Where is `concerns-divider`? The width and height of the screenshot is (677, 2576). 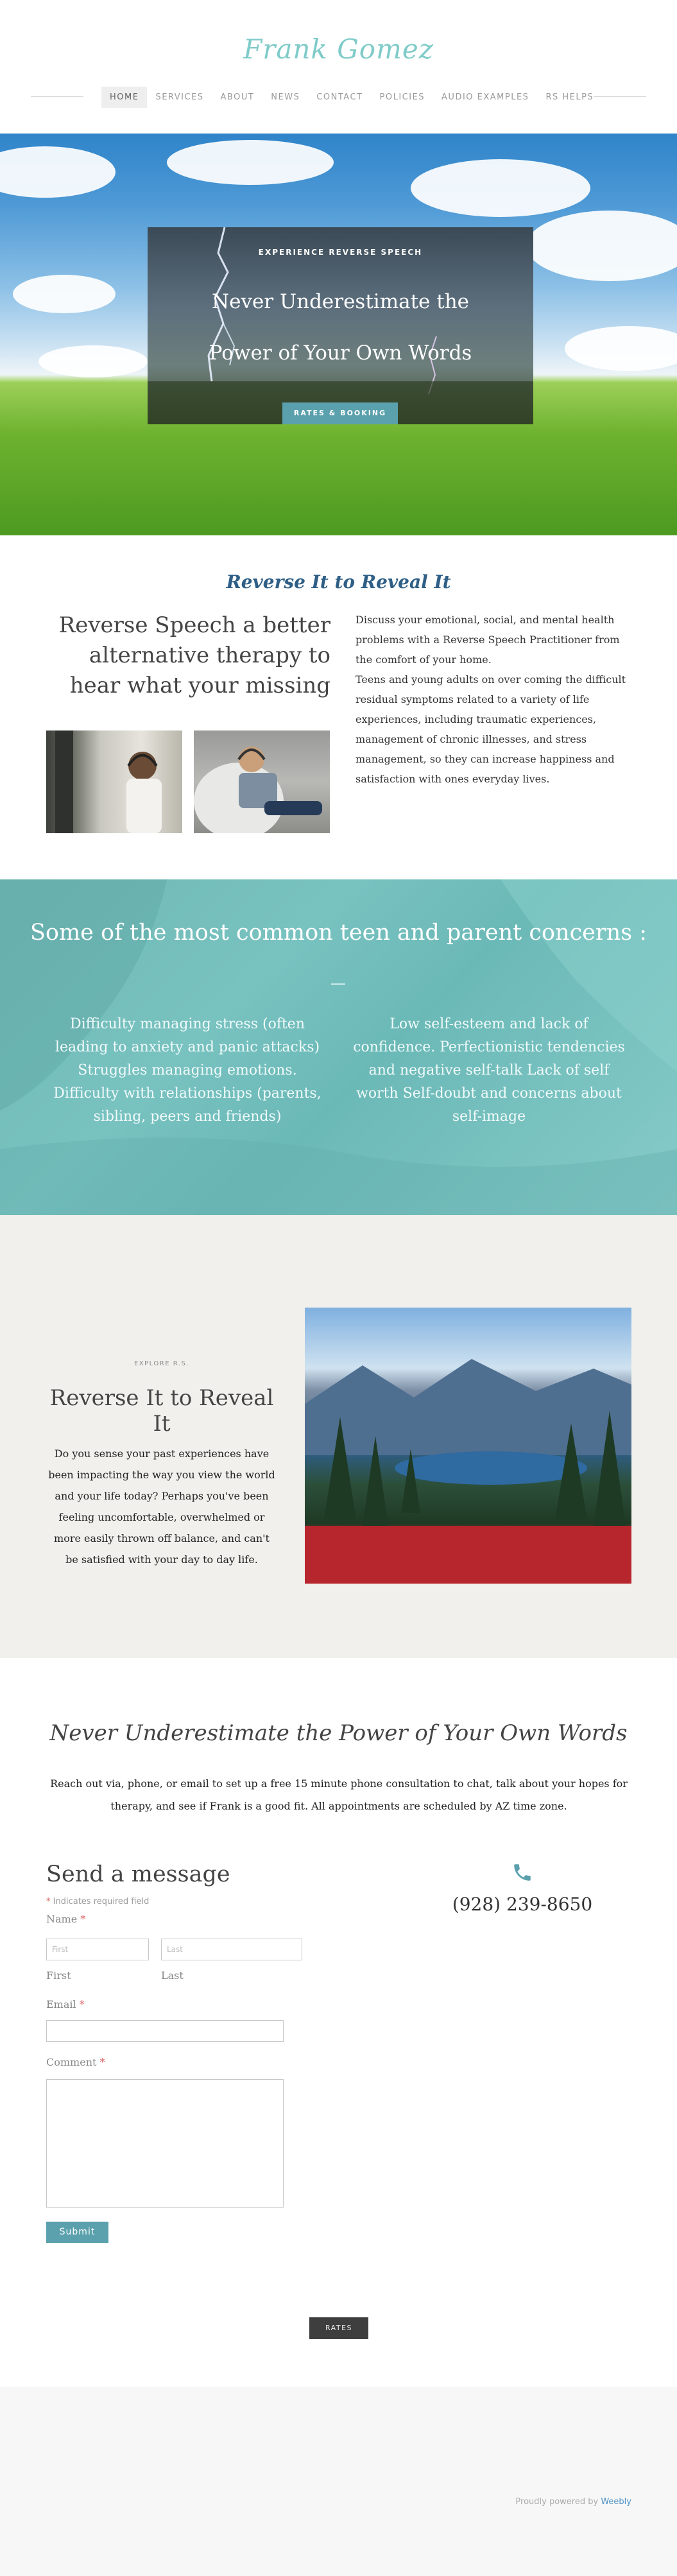 concerns-divider is located at coordinates (338, 984).